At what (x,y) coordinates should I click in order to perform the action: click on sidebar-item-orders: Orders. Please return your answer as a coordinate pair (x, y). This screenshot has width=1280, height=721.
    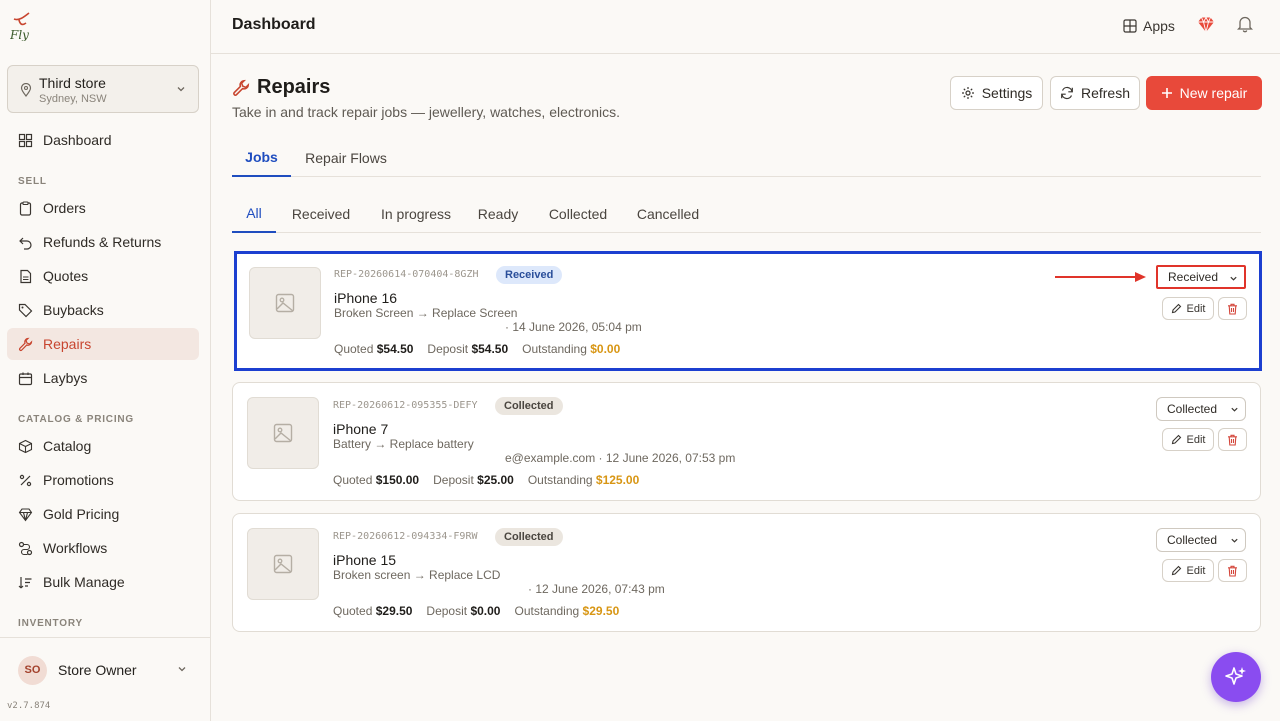
    Looking at the image, I should click on (103, 208).